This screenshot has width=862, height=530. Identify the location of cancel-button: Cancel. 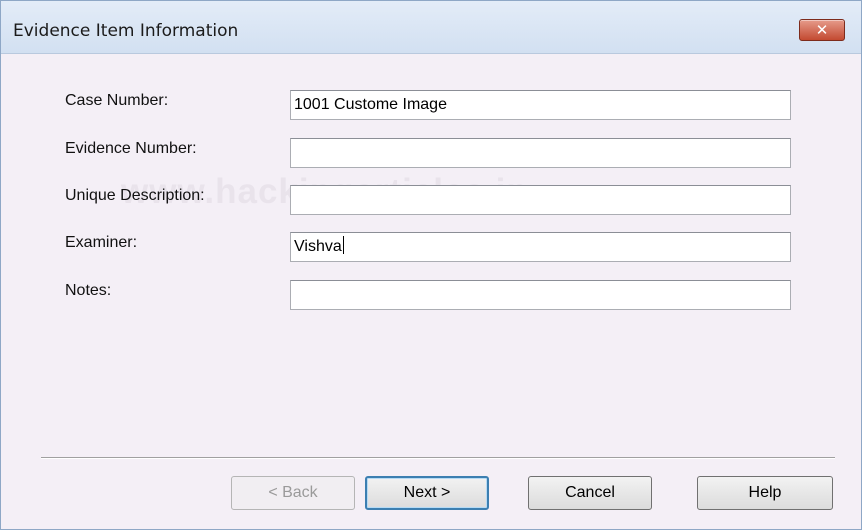
(590, 493).